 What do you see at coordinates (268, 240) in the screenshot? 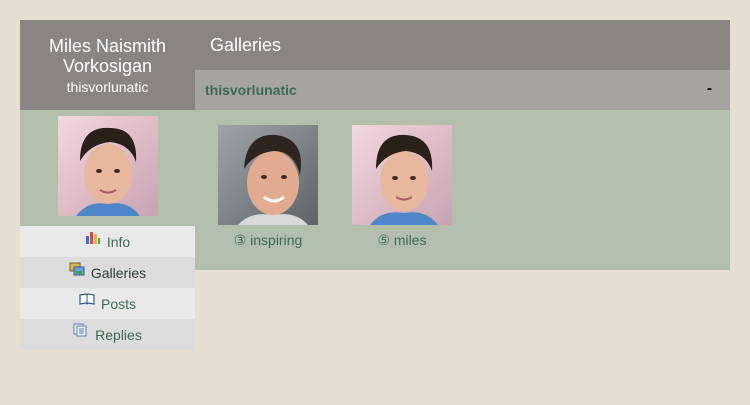
I see `gallery-thumb-caption: ③ inspiring` at bounding box center [268, 240].